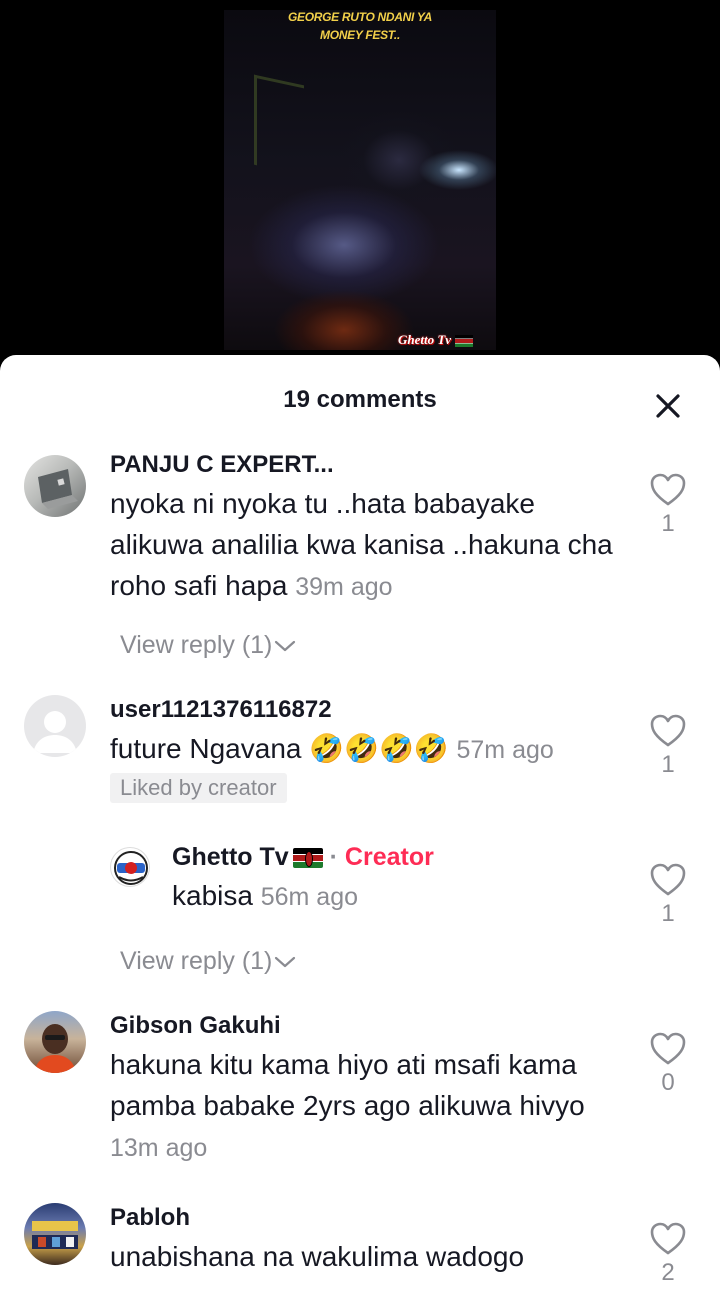 The height and width of the screenshot is (1292, 720). What do you see at coordinates (55, 732) in the screenshot?
I see `default-user-avatar-icon` at bounding box center [55, 732].